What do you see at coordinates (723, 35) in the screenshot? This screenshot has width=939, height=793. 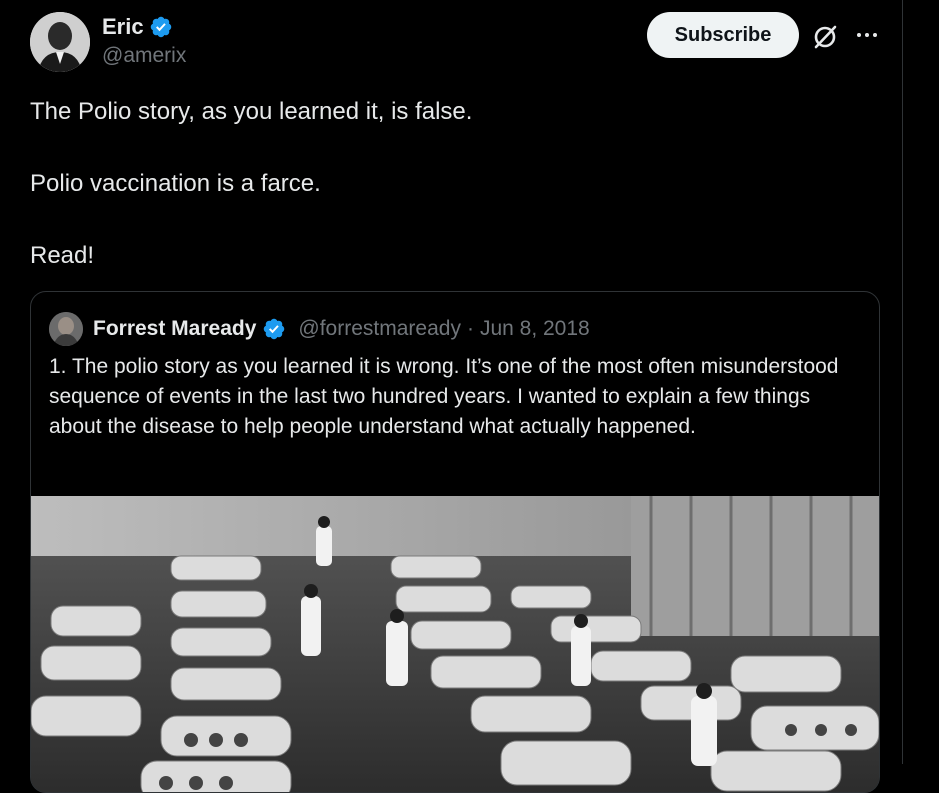 I see `subscribe-button: Subscribe` at bounding box center [723, 35].